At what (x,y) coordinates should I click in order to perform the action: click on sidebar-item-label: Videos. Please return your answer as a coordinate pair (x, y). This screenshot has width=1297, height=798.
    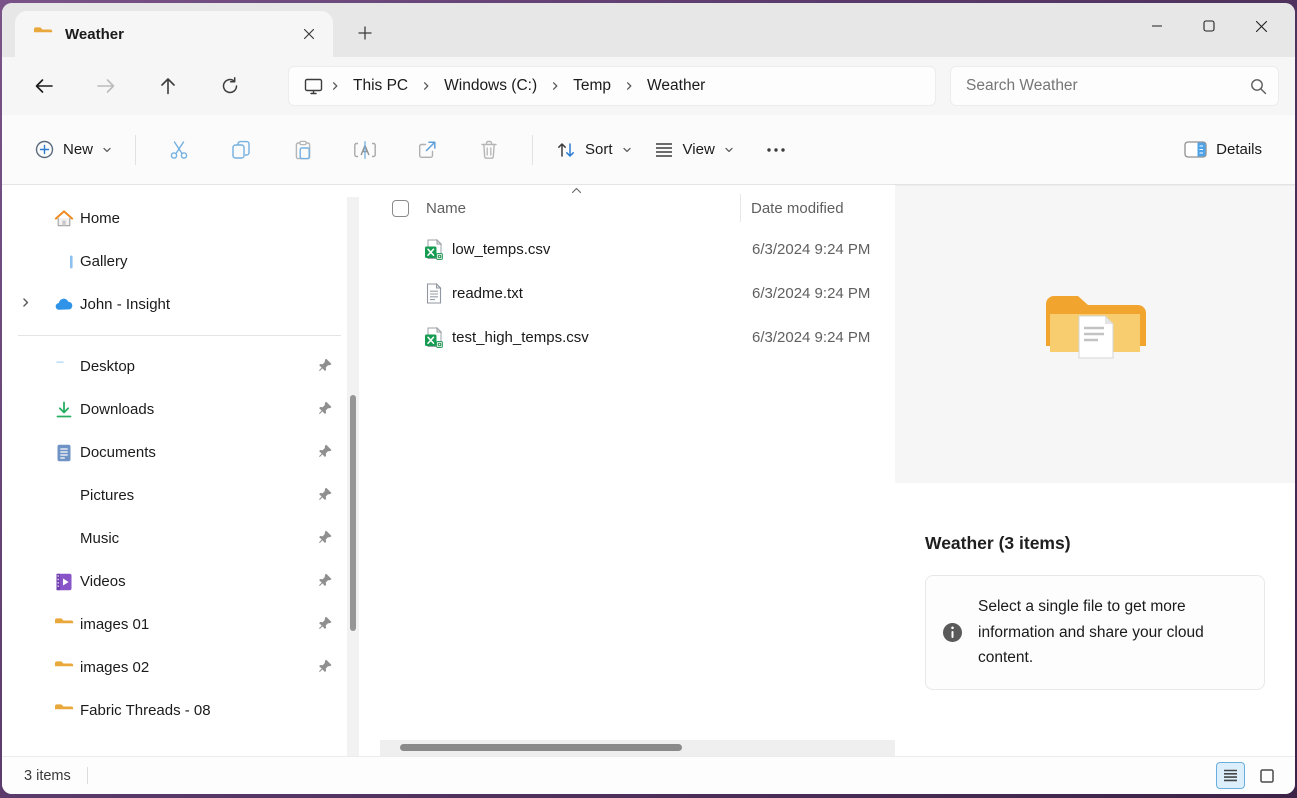
    Looking at the image, I should click on (103, 581).